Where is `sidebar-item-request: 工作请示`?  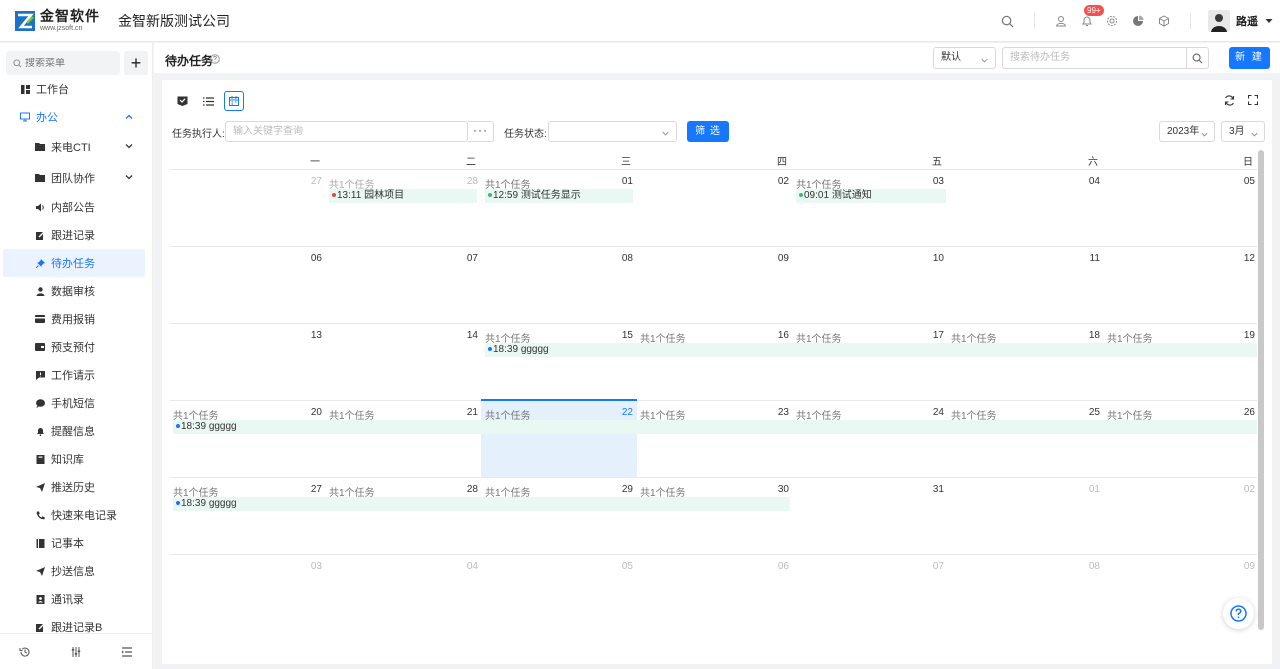
sidebar-item-request: 工作请示 is located at coordinates (76, 375).